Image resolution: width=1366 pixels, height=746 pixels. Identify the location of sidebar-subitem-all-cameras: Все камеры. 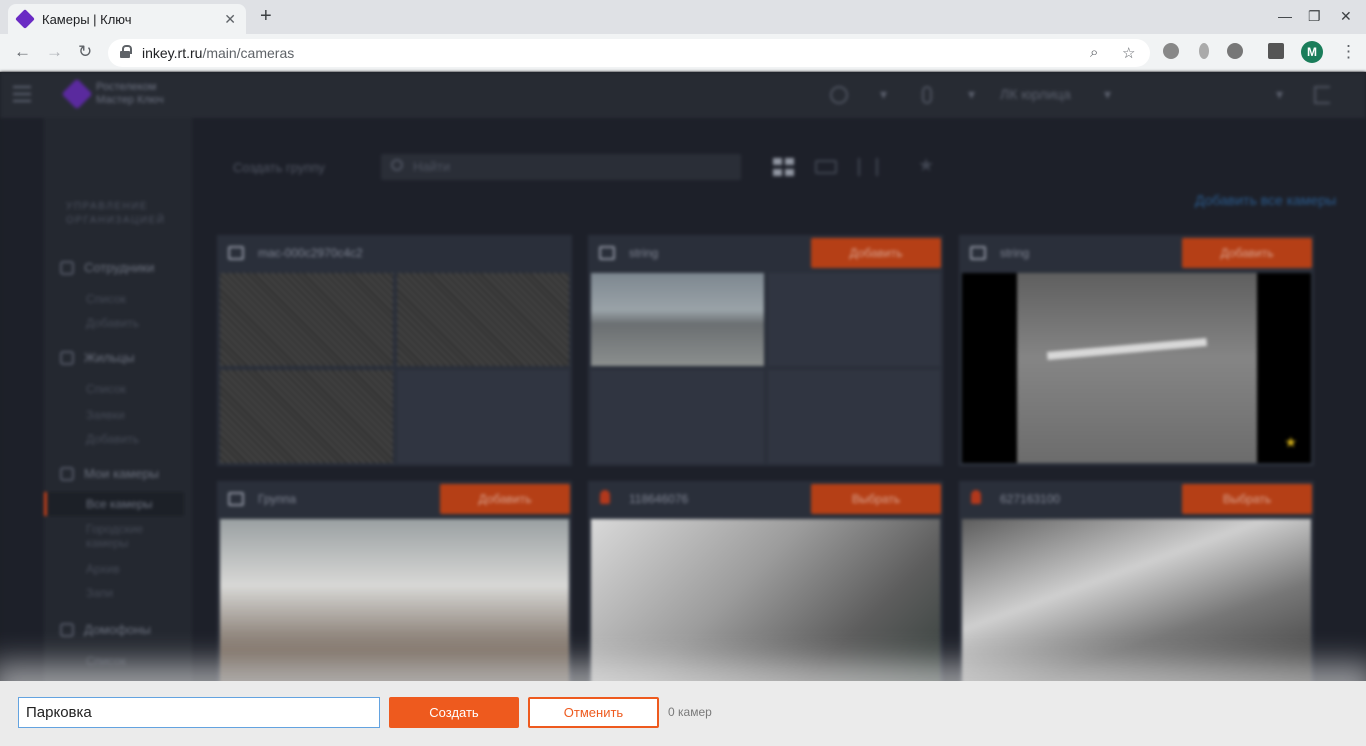
(114, 504).